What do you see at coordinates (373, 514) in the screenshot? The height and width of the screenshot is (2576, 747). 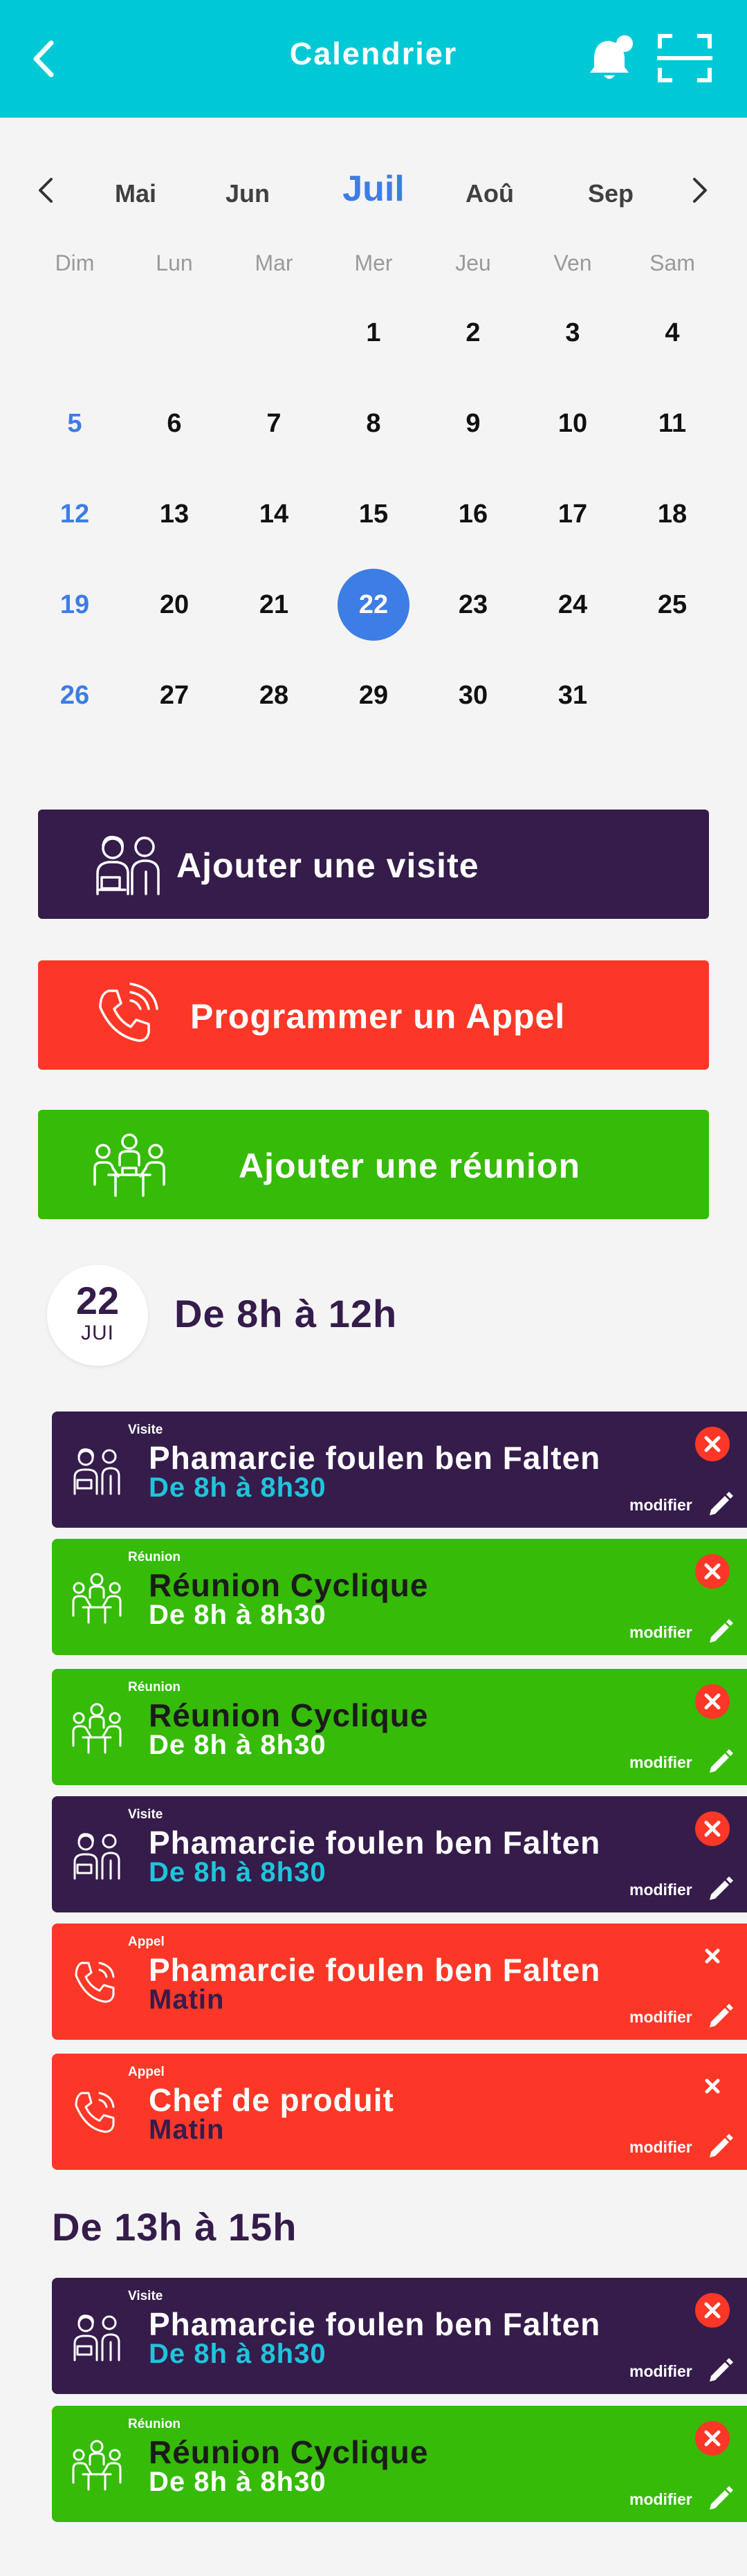 I see `calendar-day-15: 15` at bounding box center [373, 514].